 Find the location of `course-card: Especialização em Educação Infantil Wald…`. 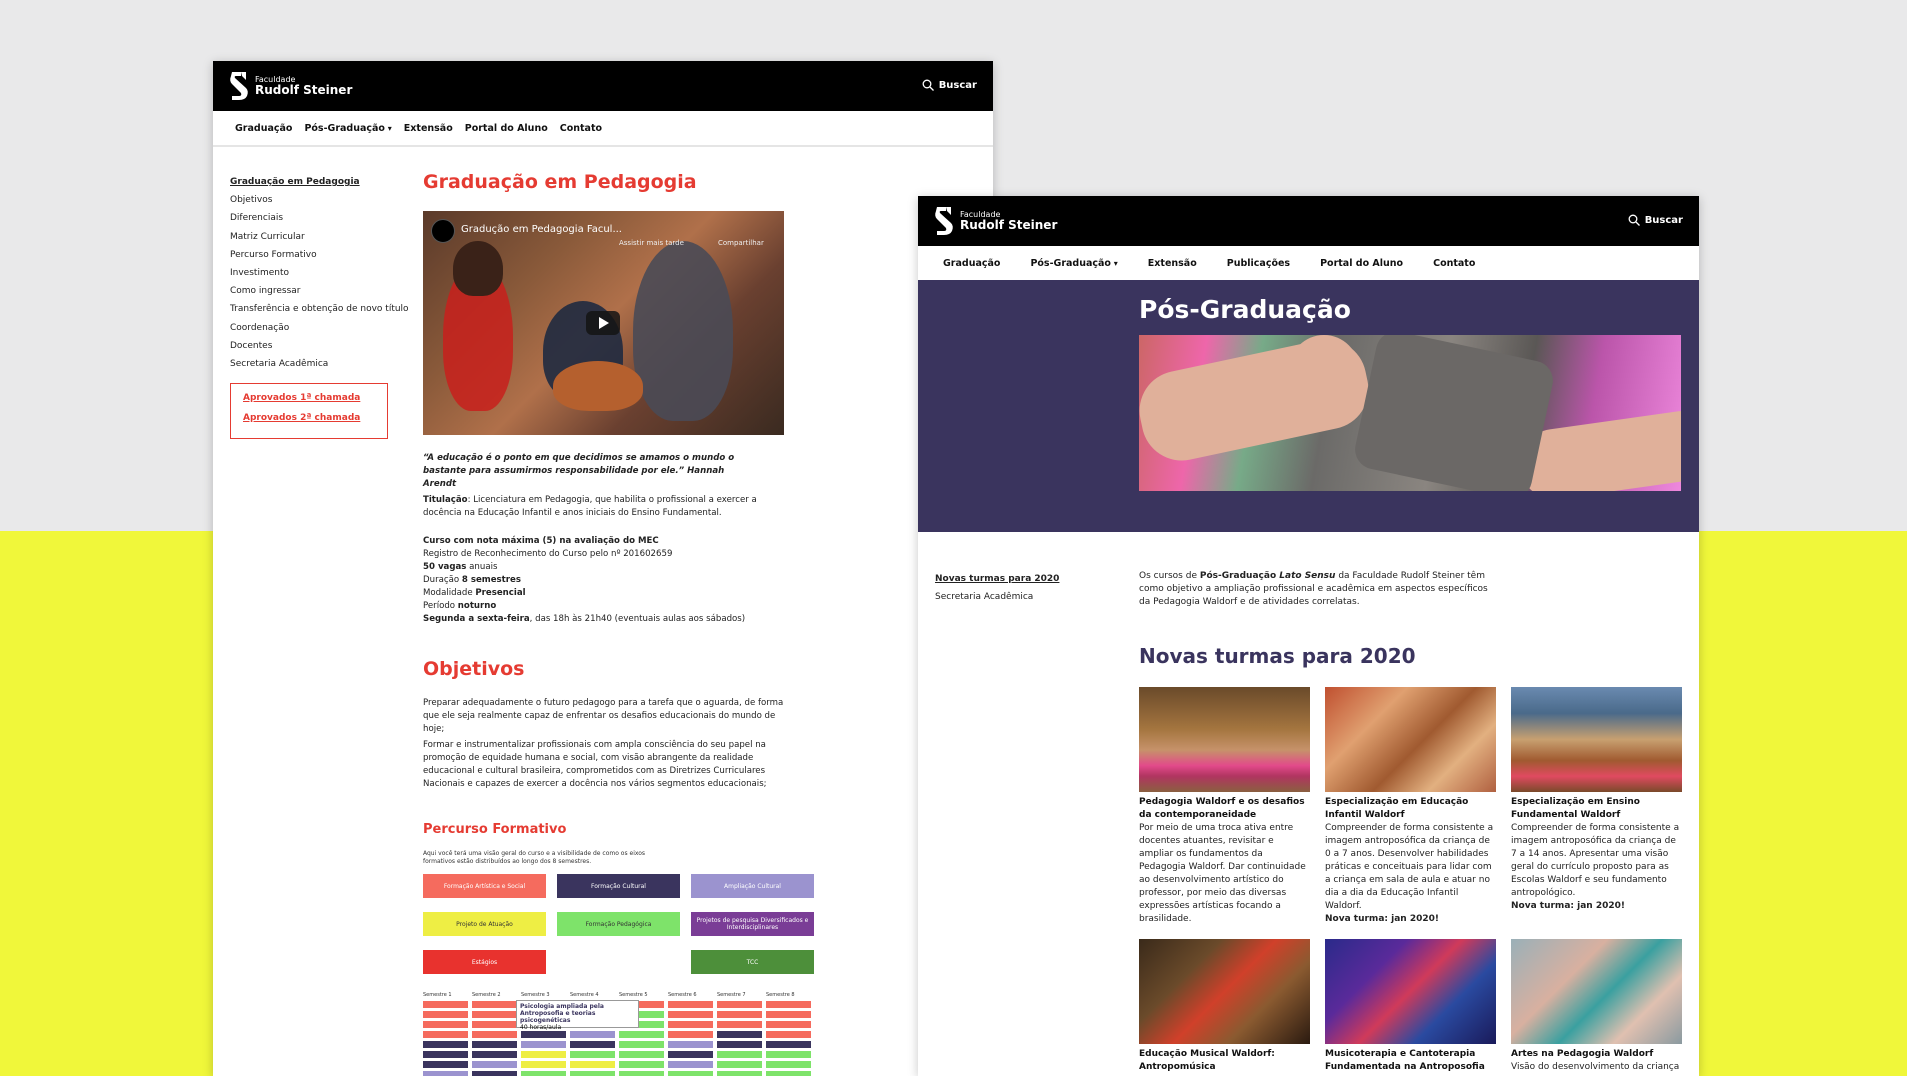

course-card: Especialização em Educação Infantil Wald… is located at coordinates (1410, 806).